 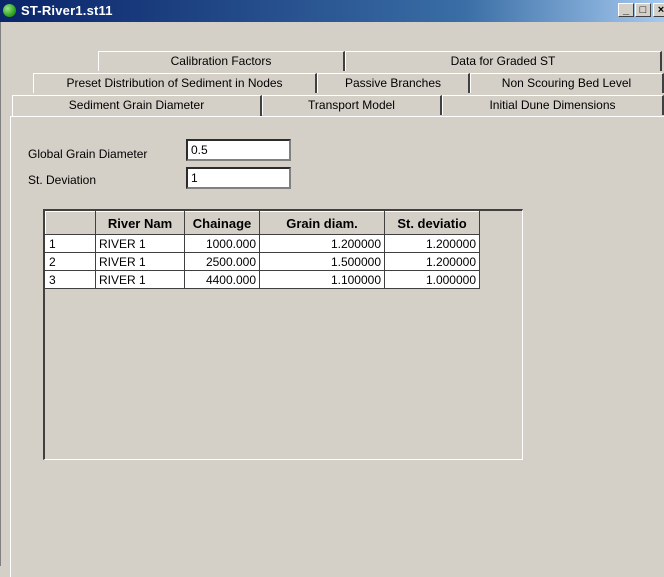 What do you see at coordinates (222, 243) in the screenshot?
I see `cell-chainage: 1000.000` at bounding box center [222, 243].